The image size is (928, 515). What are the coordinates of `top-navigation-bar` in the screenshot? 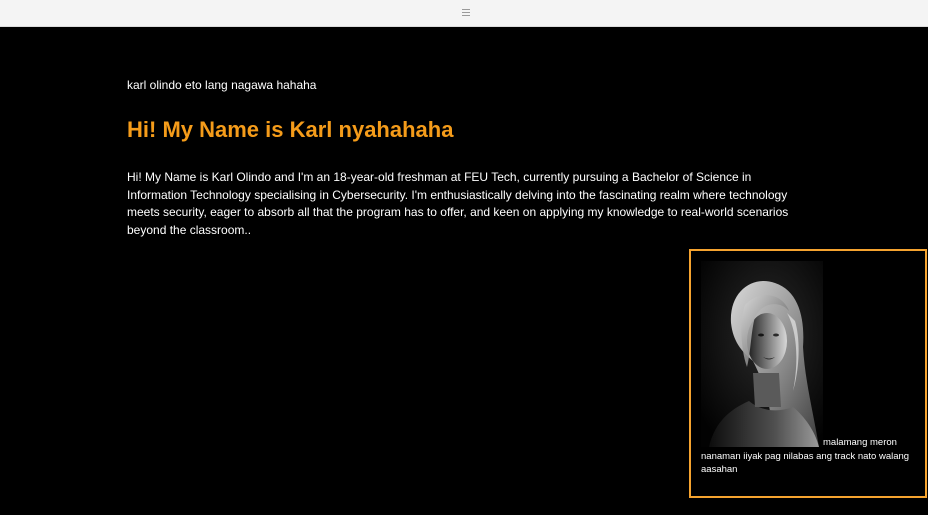 It's located at (464, 13).